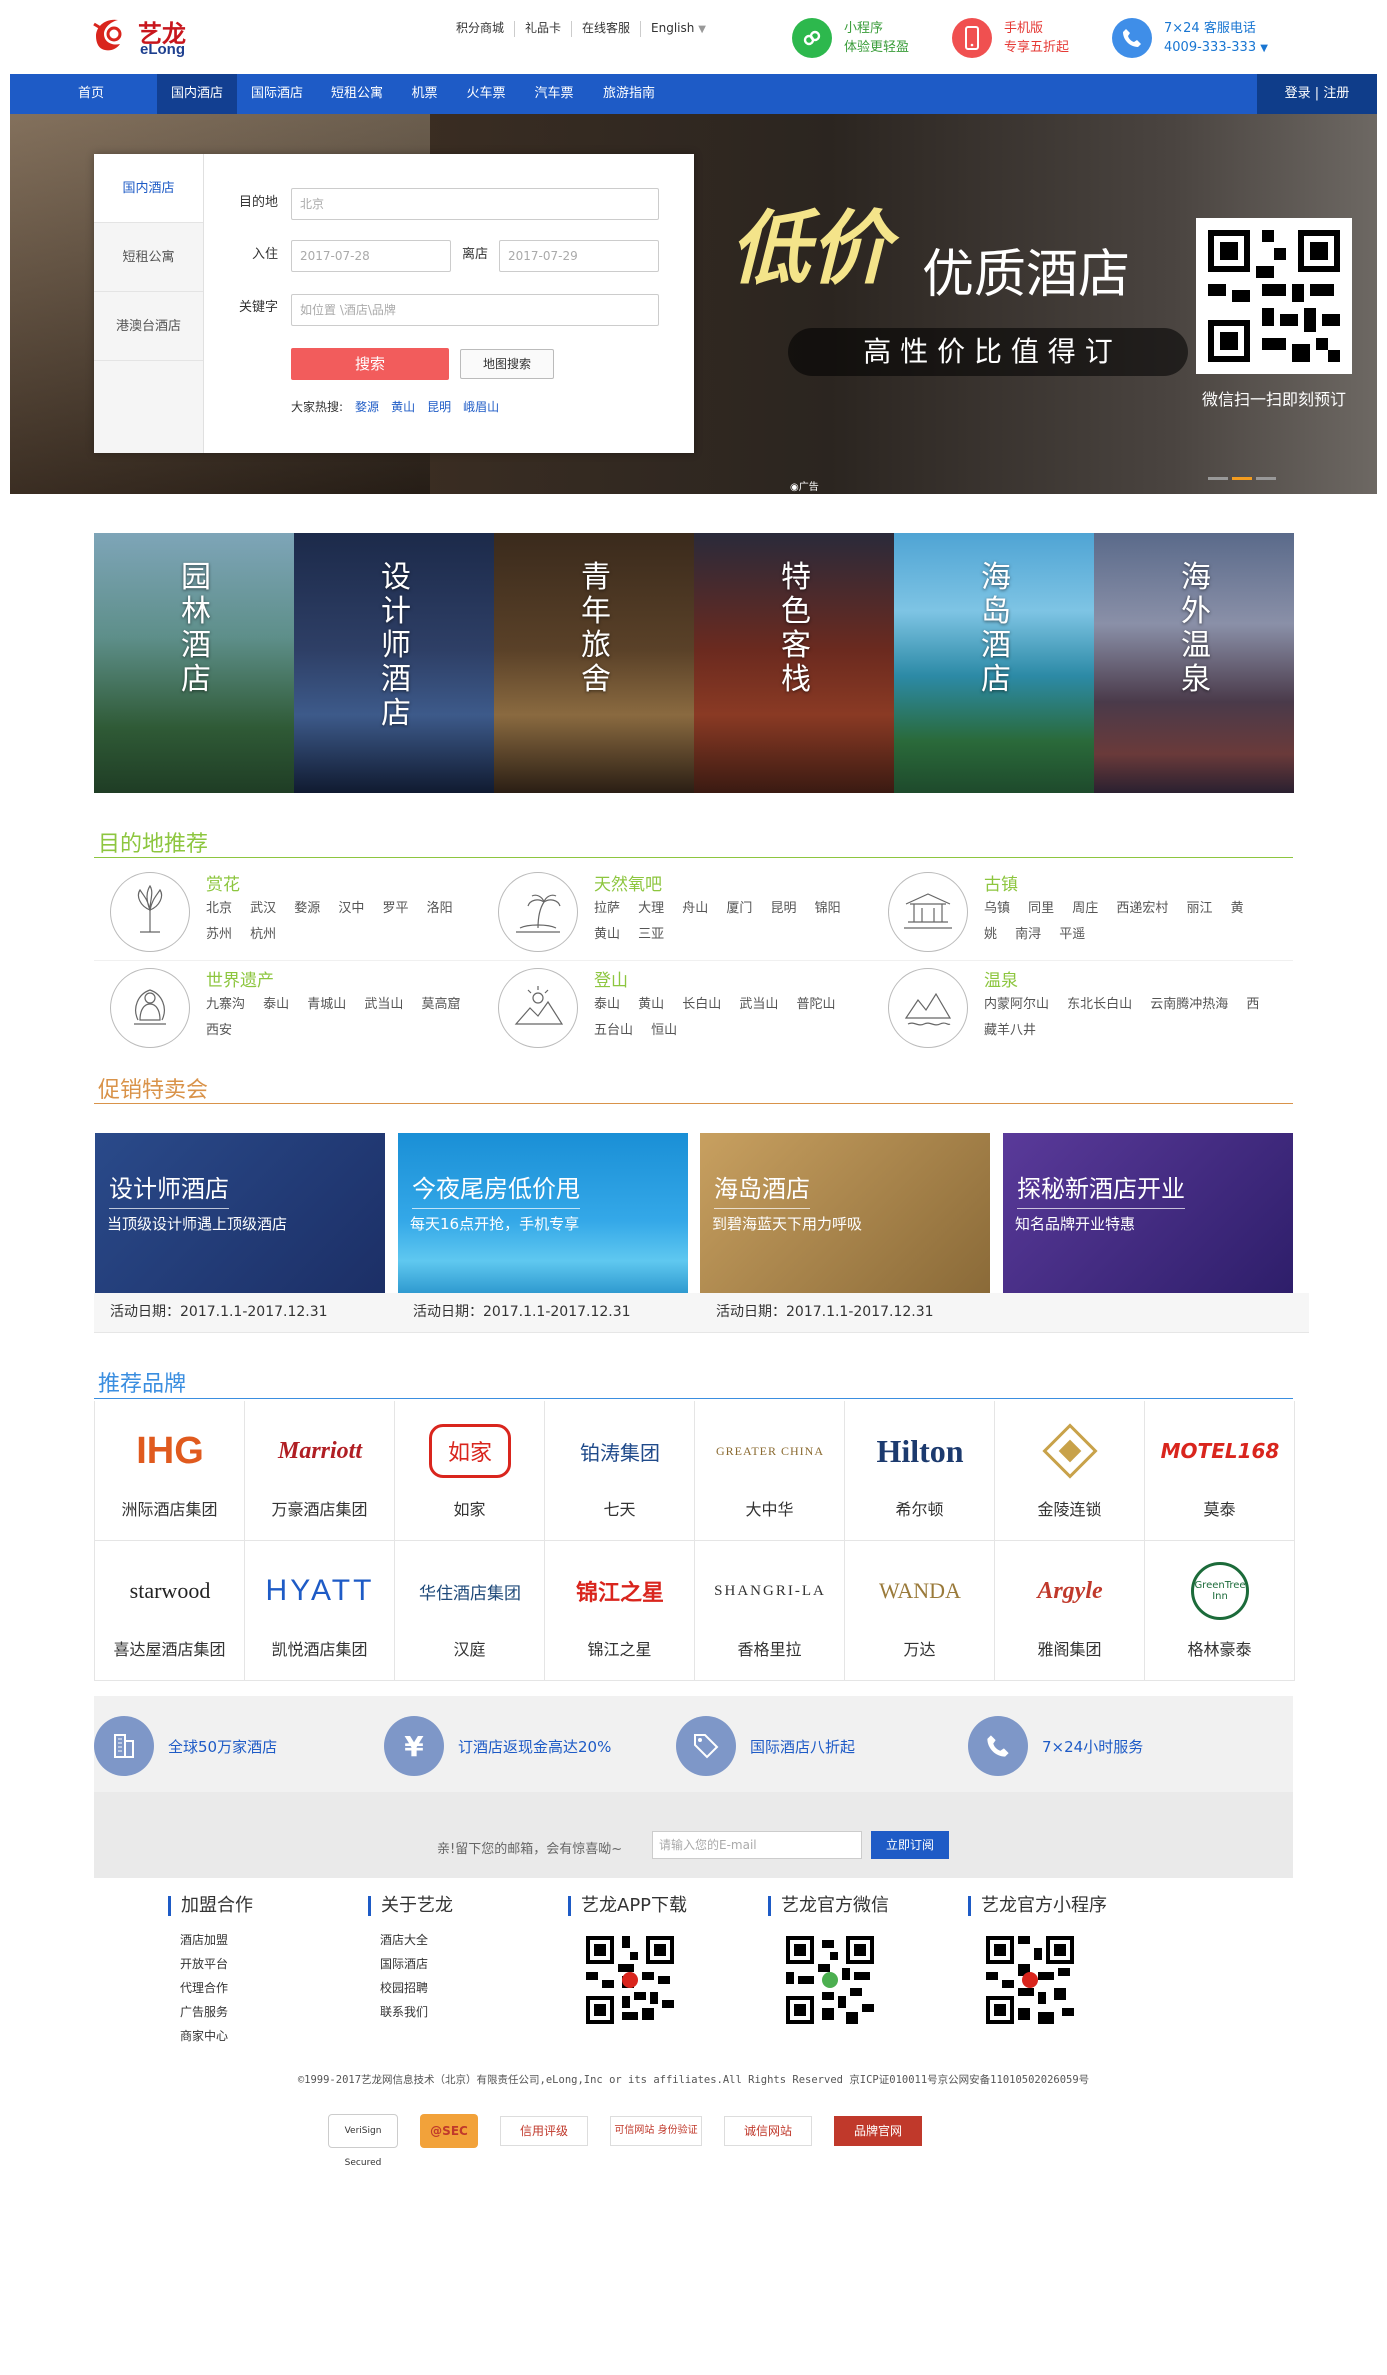  I want to click on hot-search-item: 婺源, so click(367, 406).